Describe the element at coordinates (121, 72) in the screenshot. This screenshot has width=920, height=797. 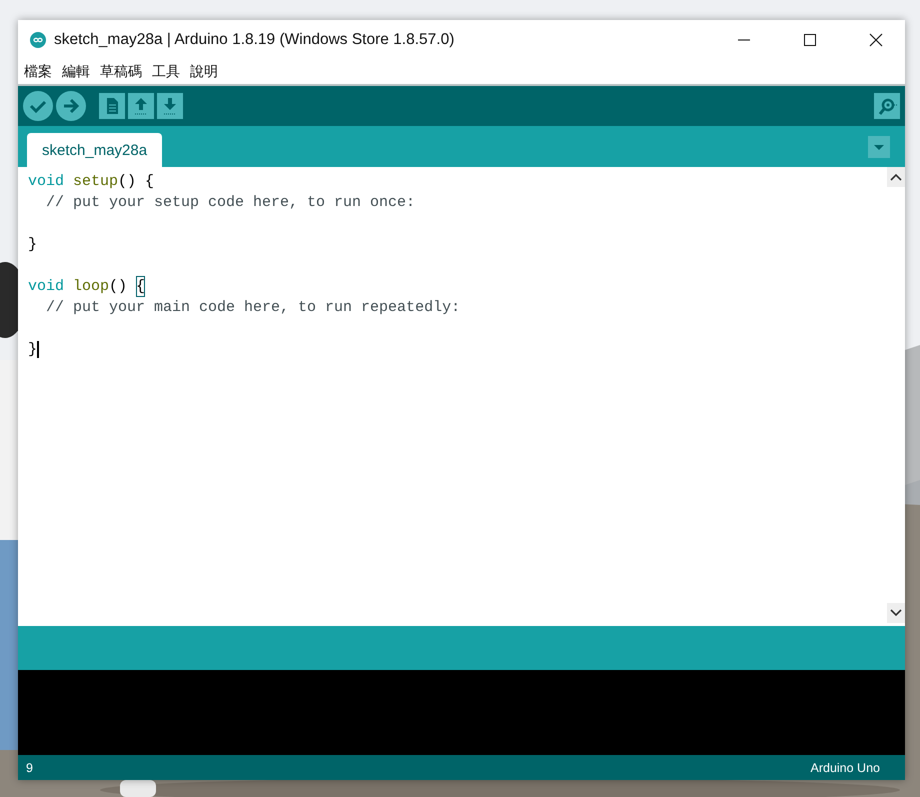
I see `menu-item: 草稿碼` at that location.